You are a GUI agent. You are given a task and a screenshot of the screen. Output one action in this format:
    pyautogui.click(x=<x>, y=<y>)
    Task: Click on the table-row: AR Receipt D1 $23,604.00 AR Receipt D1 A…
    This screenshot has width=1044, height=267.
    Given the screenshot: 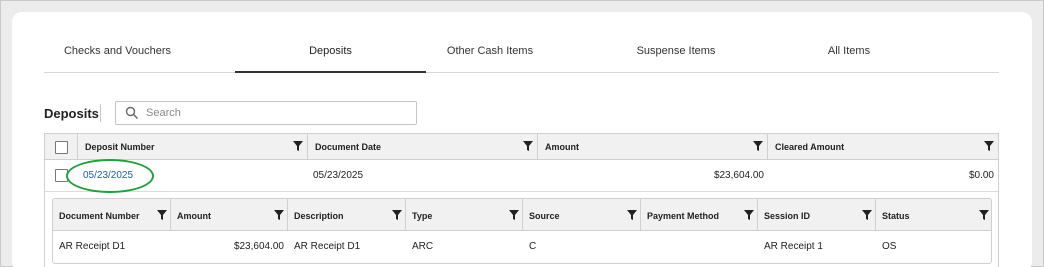 What is the action you would take?
    pyautogui.click(x=522, y=247)
    